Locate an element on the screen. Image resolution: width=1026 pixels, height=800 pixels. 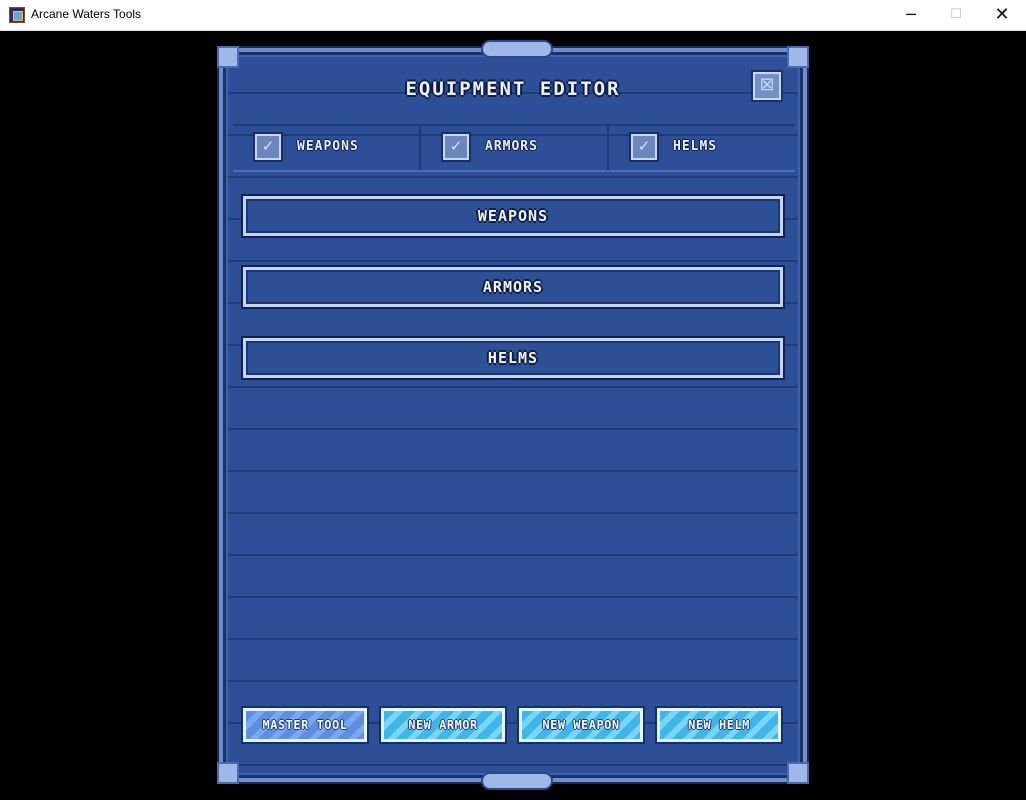
top-crest-icon is located at coordinates (517, 49).